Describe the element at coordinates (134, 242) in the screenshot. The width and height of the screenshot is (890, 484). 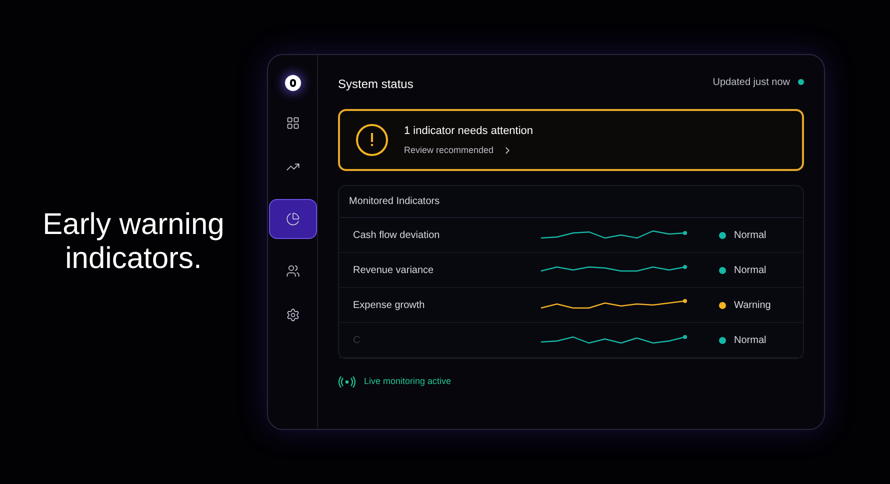
I see `headline: Early warning indicators.` at that location.